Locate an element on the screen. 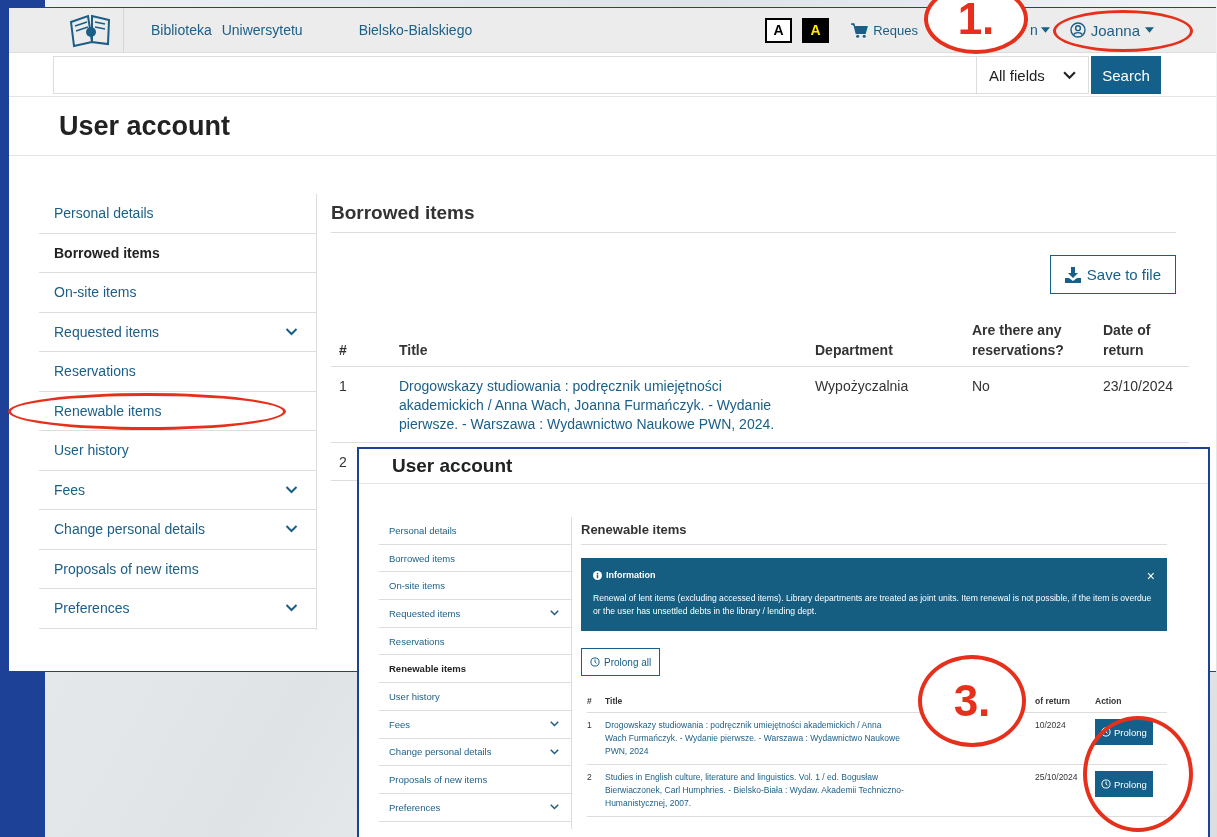 The image size is (1217, 837). menu-link: n is located at coordinates (1040, 30).